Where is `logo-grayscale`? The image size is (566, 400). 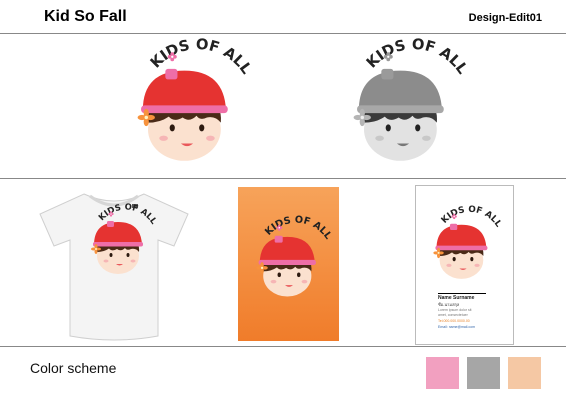 logo-grayscale is located at coordinates (412, 98).